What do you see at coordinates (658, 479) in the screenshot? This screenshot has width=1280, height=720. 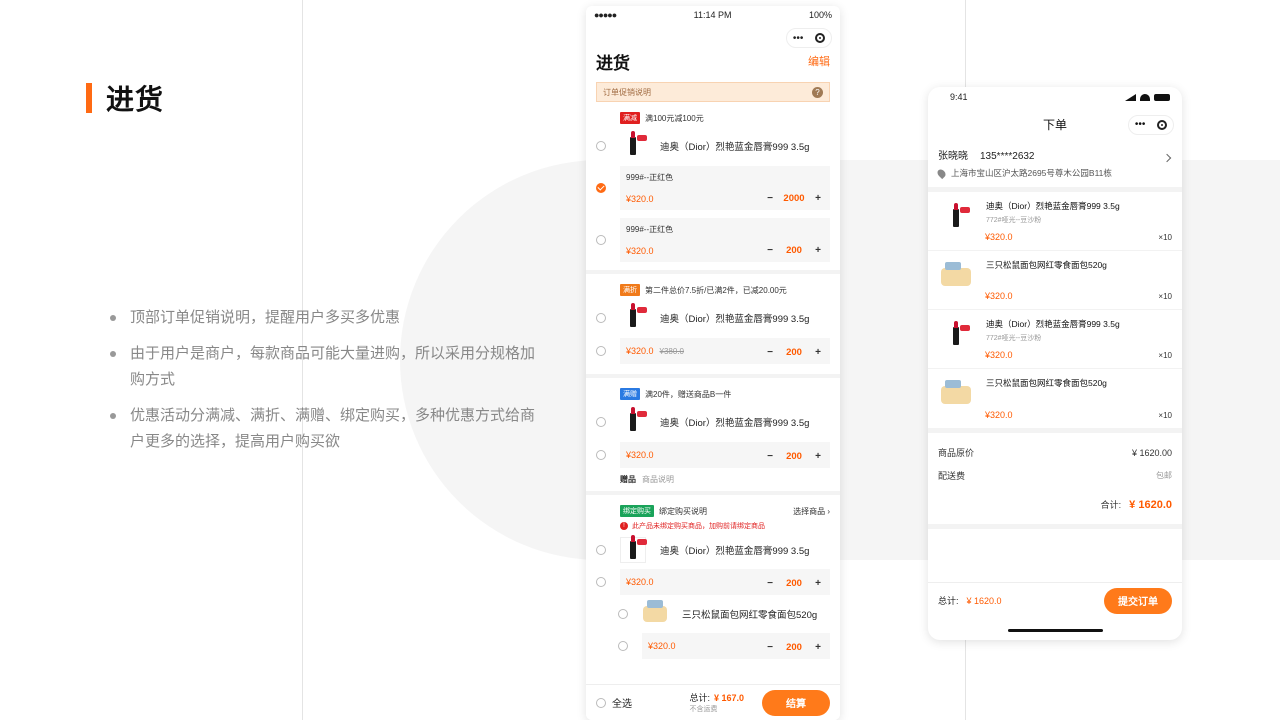 I see `gift-note: 商品说明` at bounding box center [658, 479].